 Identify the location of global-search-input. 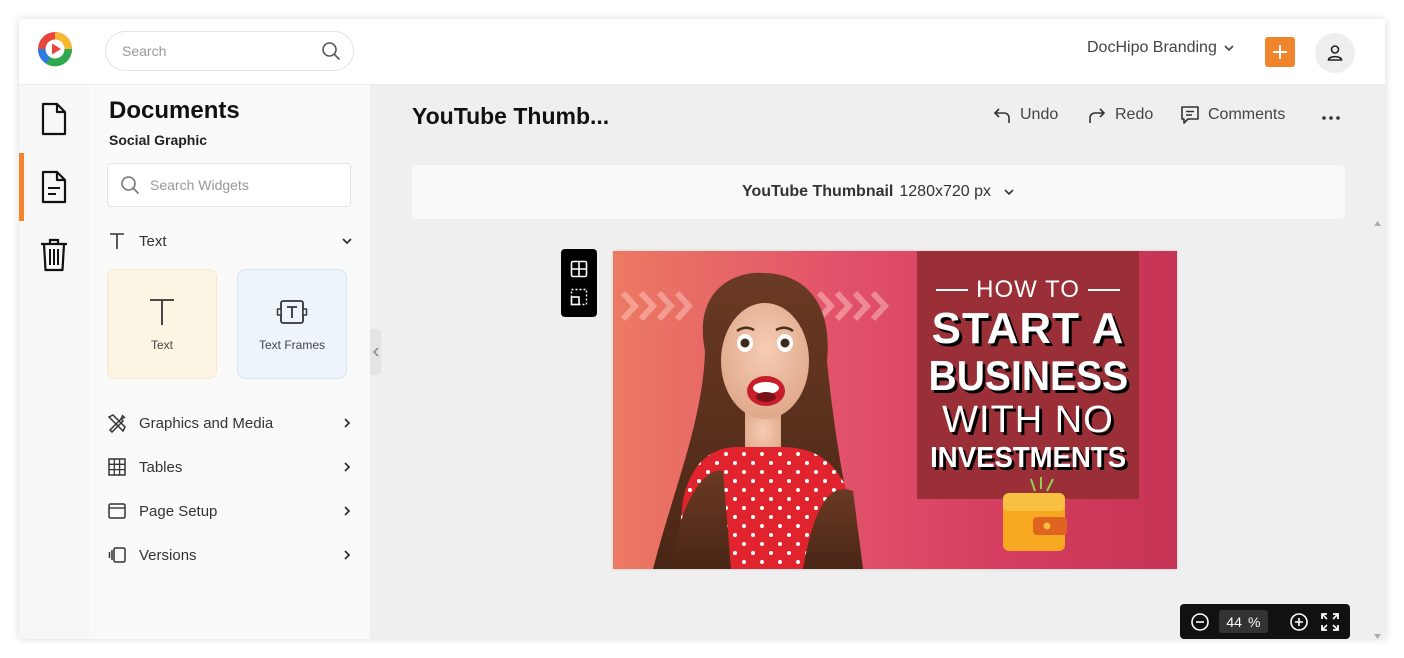
(217, 51).